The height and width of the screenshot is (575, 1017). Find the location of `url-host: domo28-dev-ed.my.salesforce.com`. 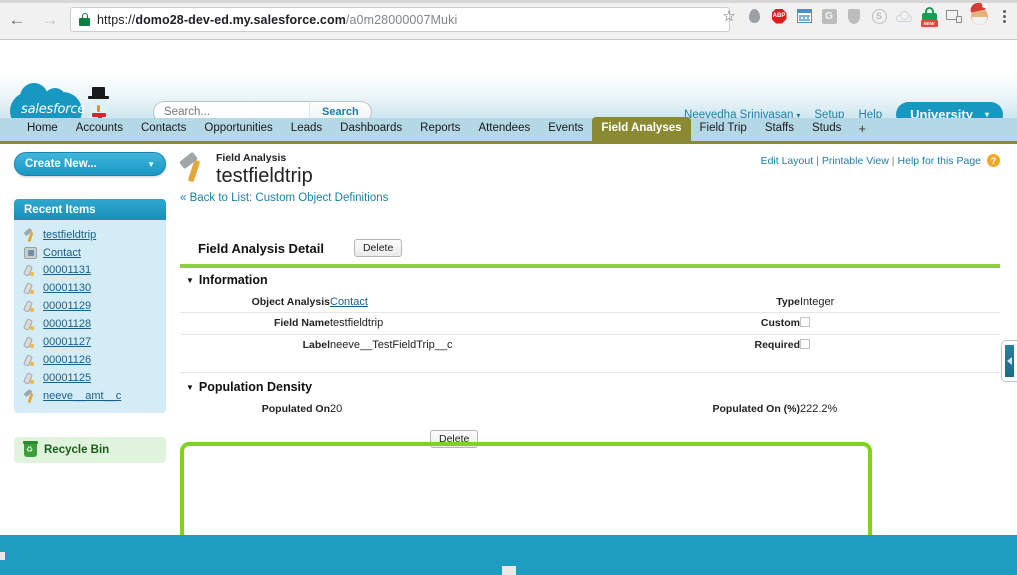

url-host: domo28-dev-ed.my.salesforce.com is located at coordinates (240, 19).